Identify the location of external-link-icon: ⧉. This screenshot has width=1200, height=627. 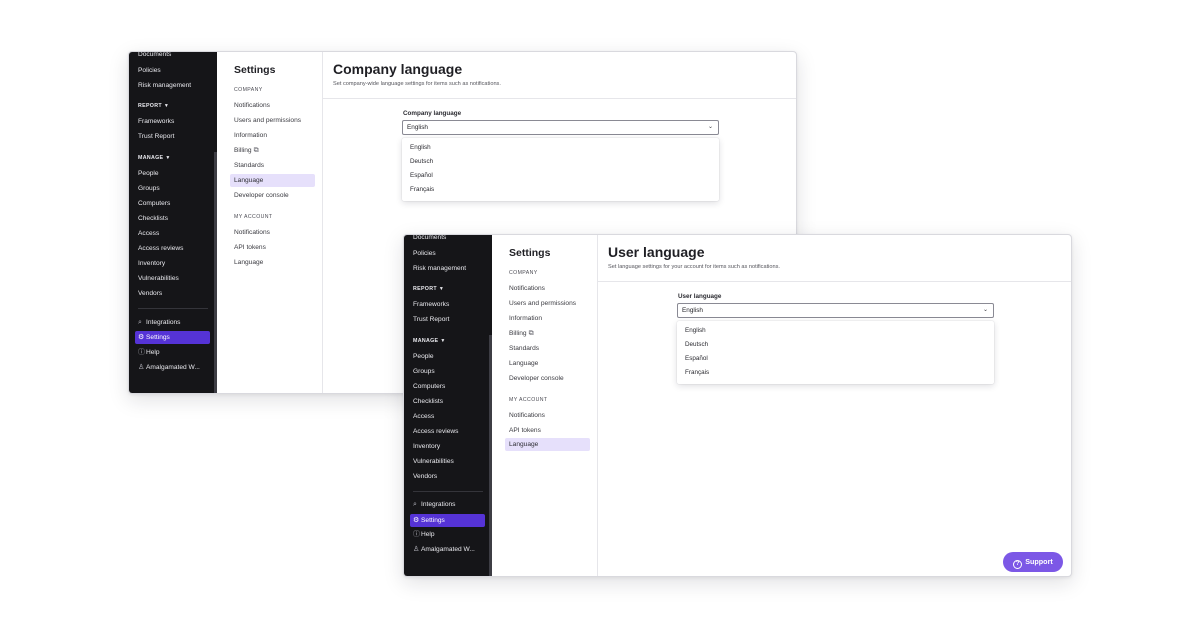
(531, 333).